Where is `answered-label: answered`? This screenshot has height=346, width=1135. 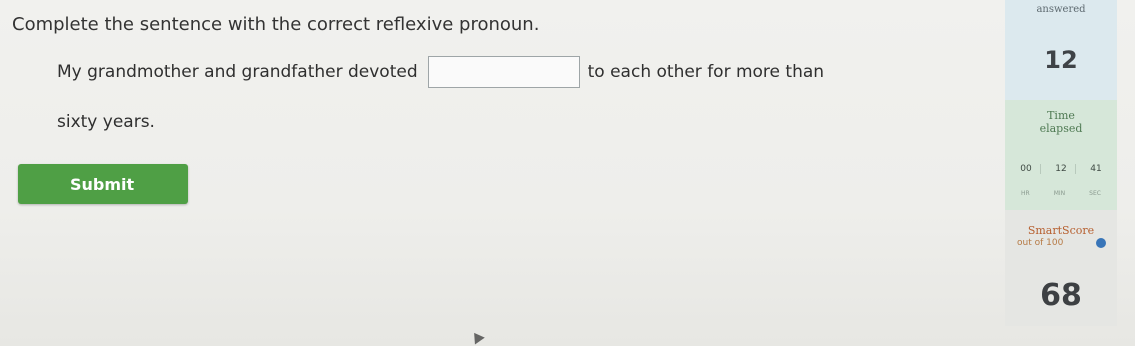
answered-label: answered is located at coordinates (1061, 9).